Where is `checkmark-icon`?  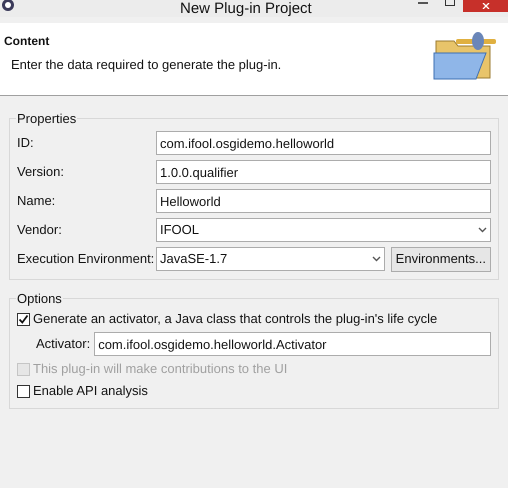 checkmark-icon is located at coordinates (23, 319).